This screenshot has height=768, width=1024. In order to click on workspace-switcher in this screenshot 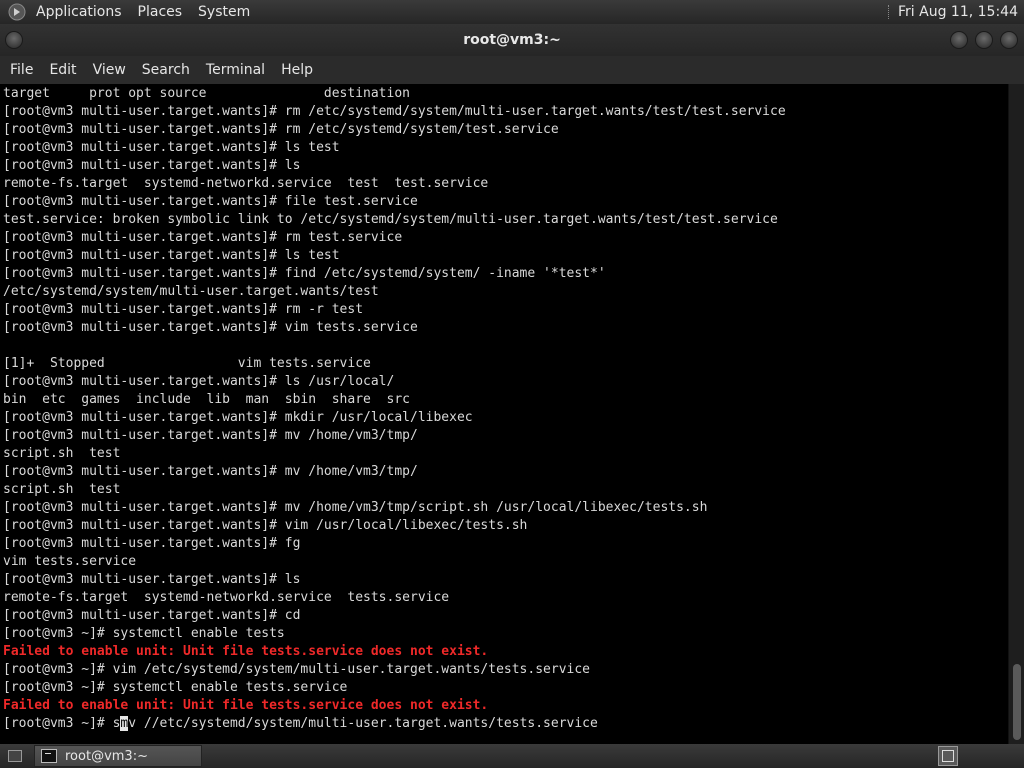, I will do `click(948, 756)`.